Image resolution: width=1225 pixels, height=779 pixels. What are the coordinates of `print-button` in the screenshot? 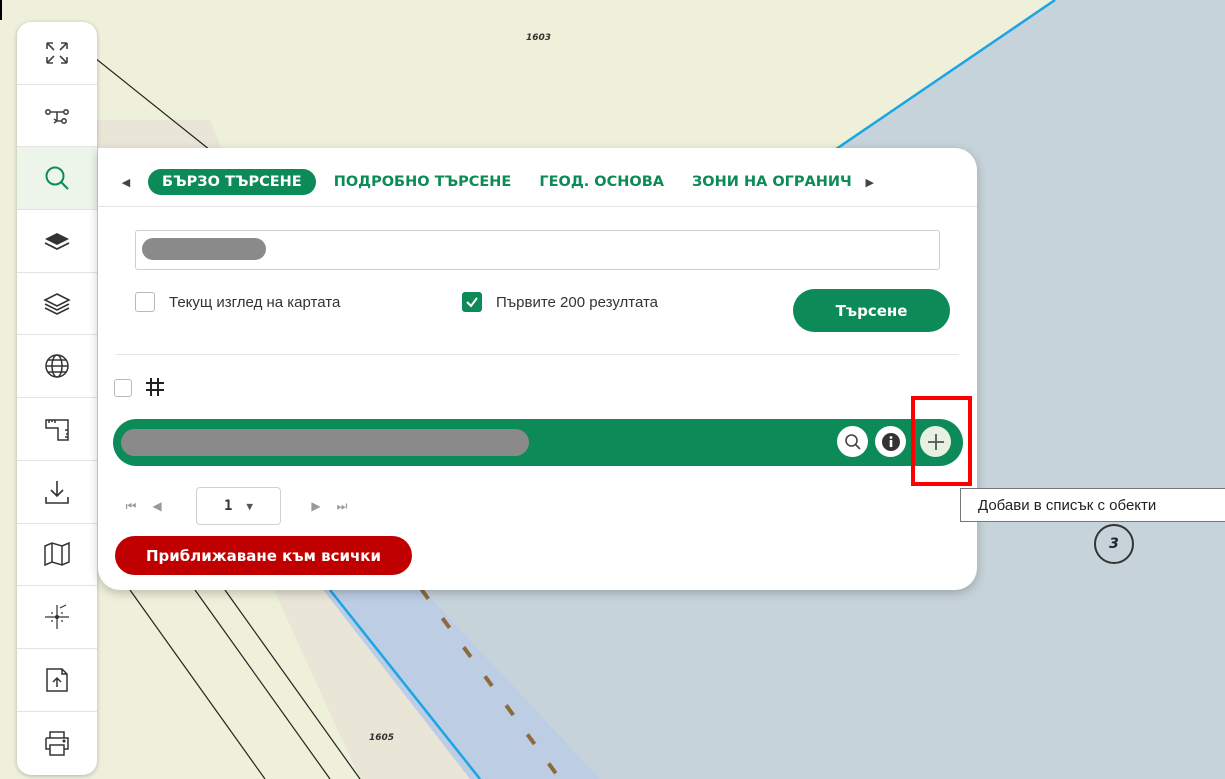 It's located at (57, 743).